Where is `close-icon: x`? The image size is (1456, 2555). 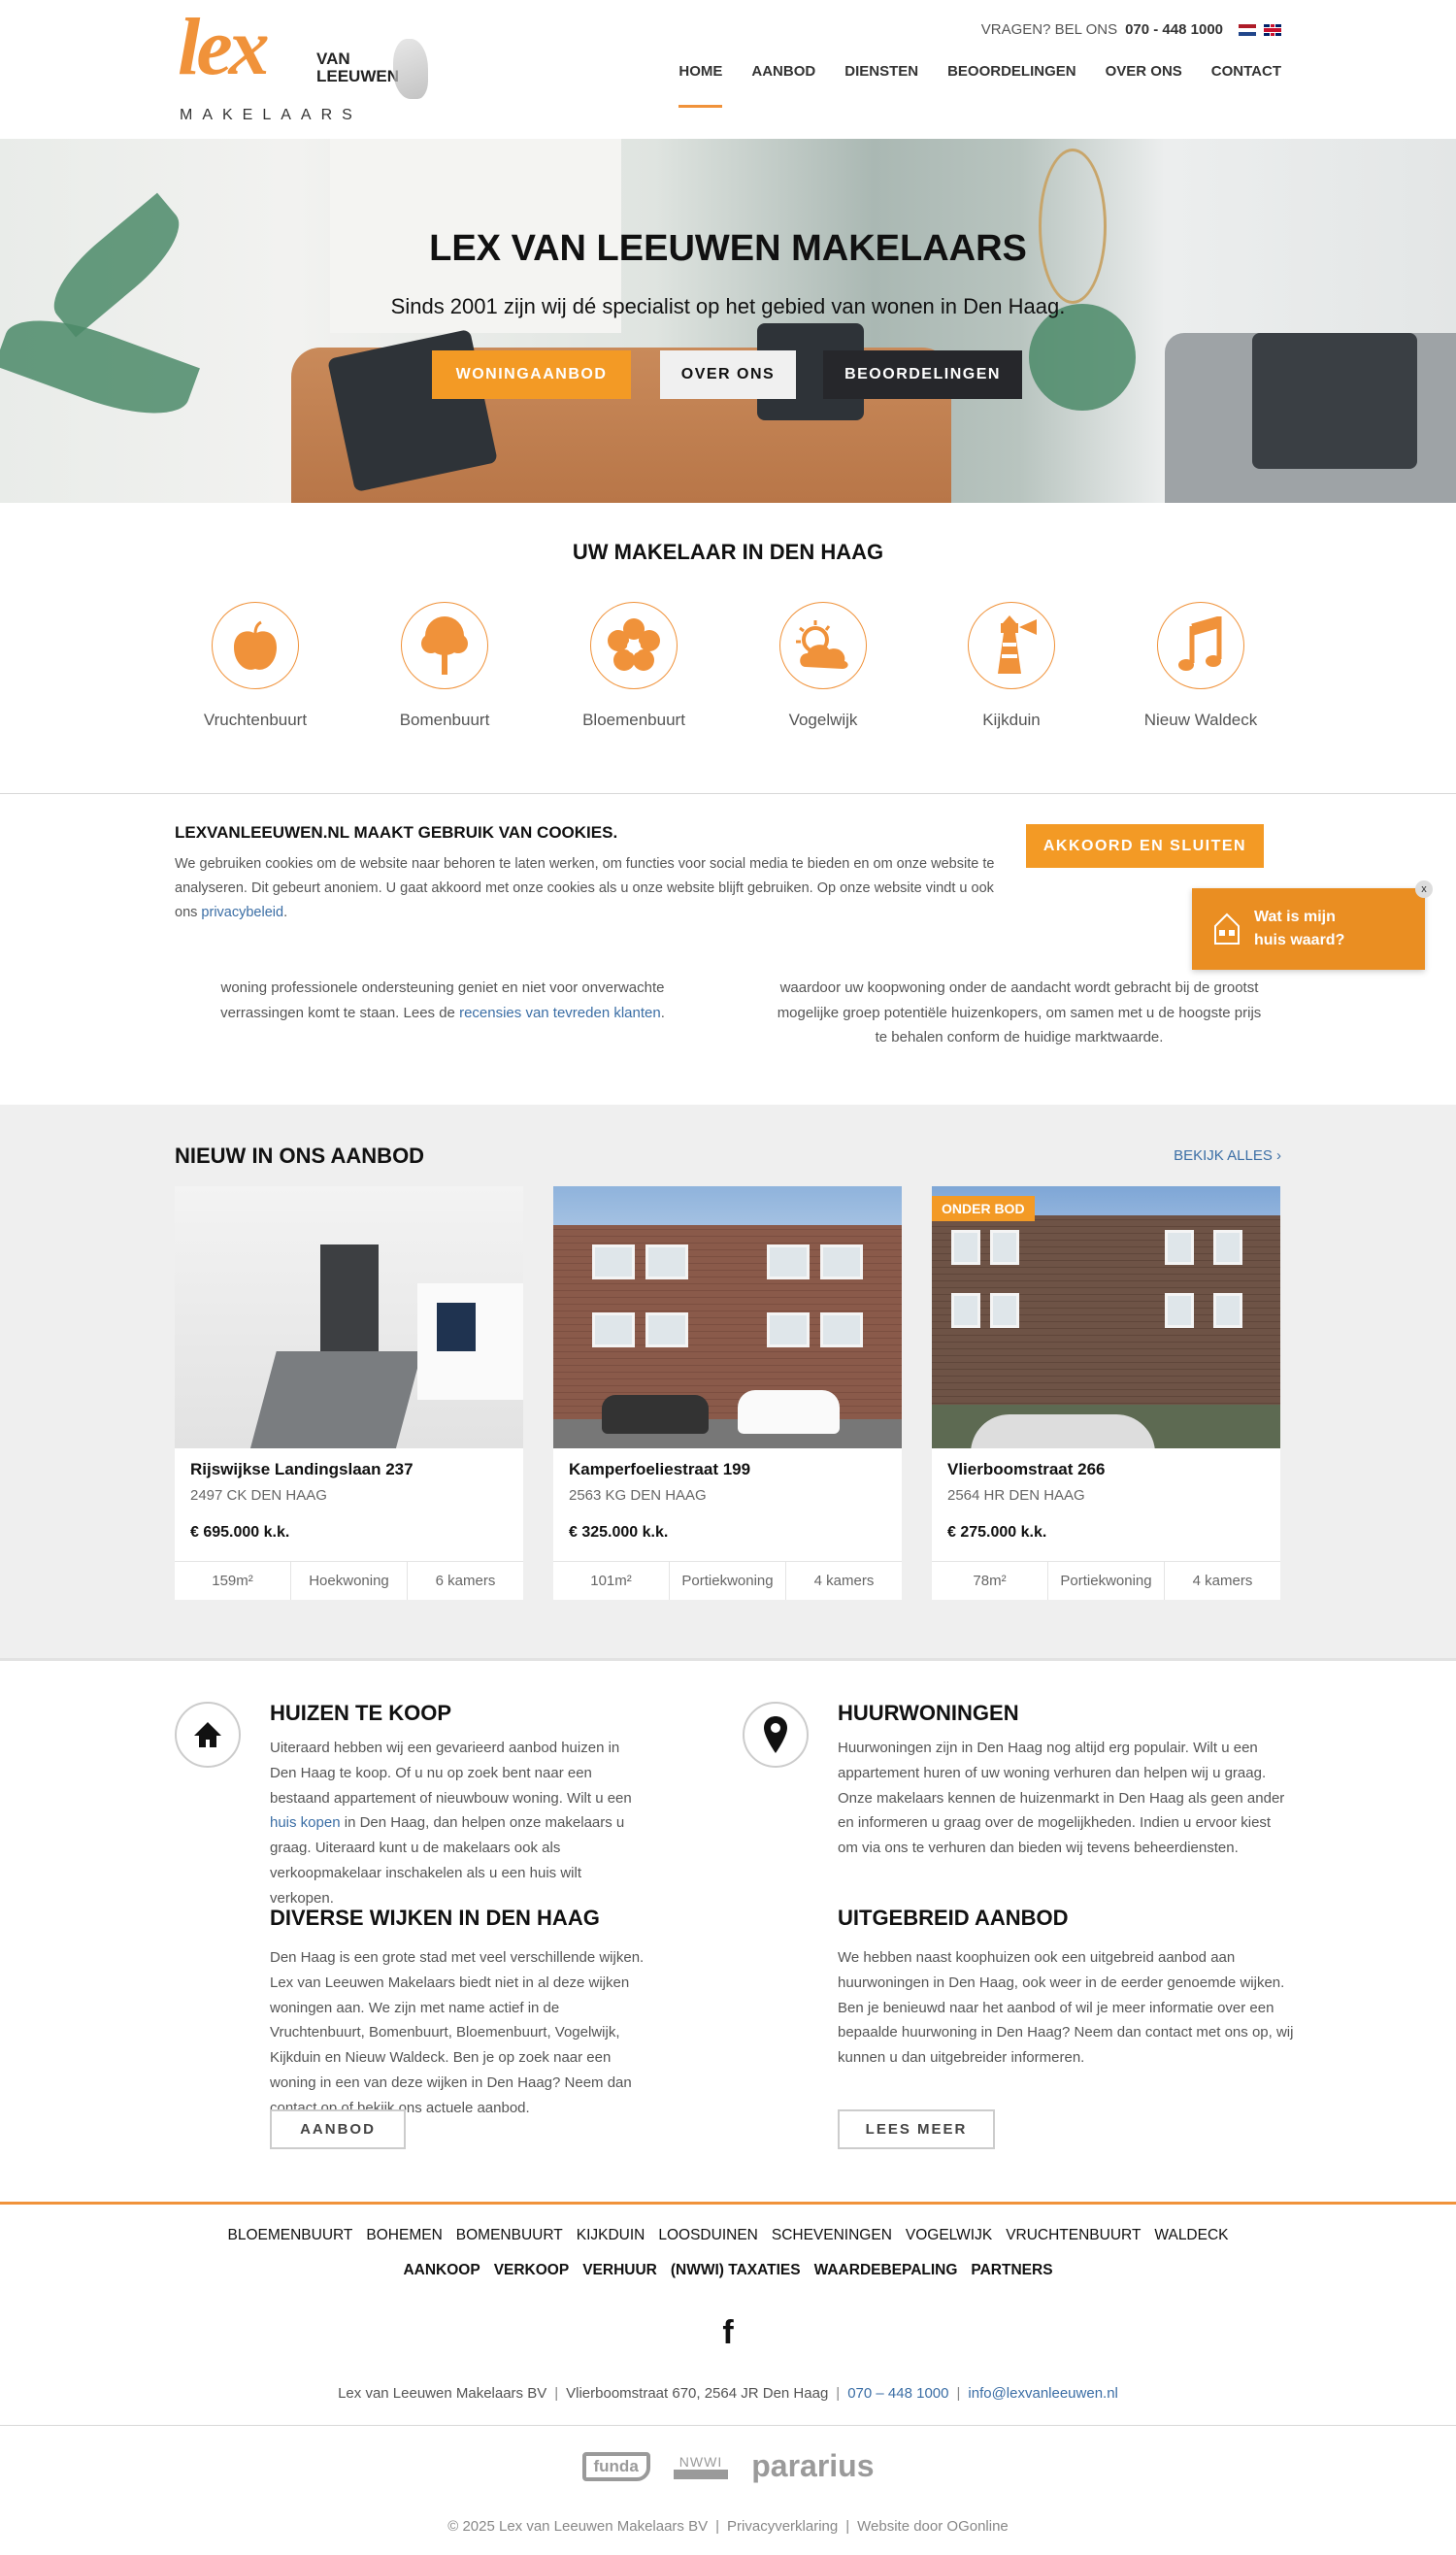
close-icon: x is located at coordinates (1424, 889).